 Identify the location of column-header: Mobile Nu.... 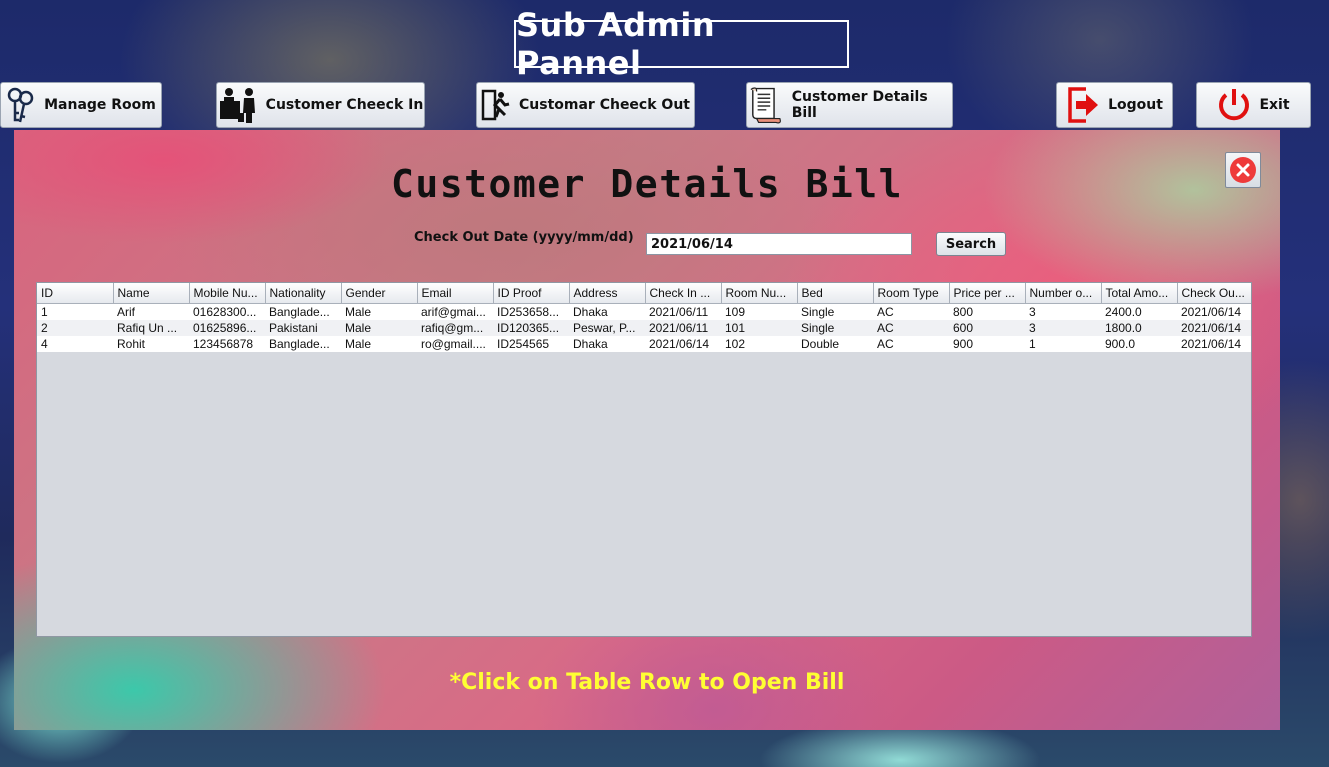
(227, 293).